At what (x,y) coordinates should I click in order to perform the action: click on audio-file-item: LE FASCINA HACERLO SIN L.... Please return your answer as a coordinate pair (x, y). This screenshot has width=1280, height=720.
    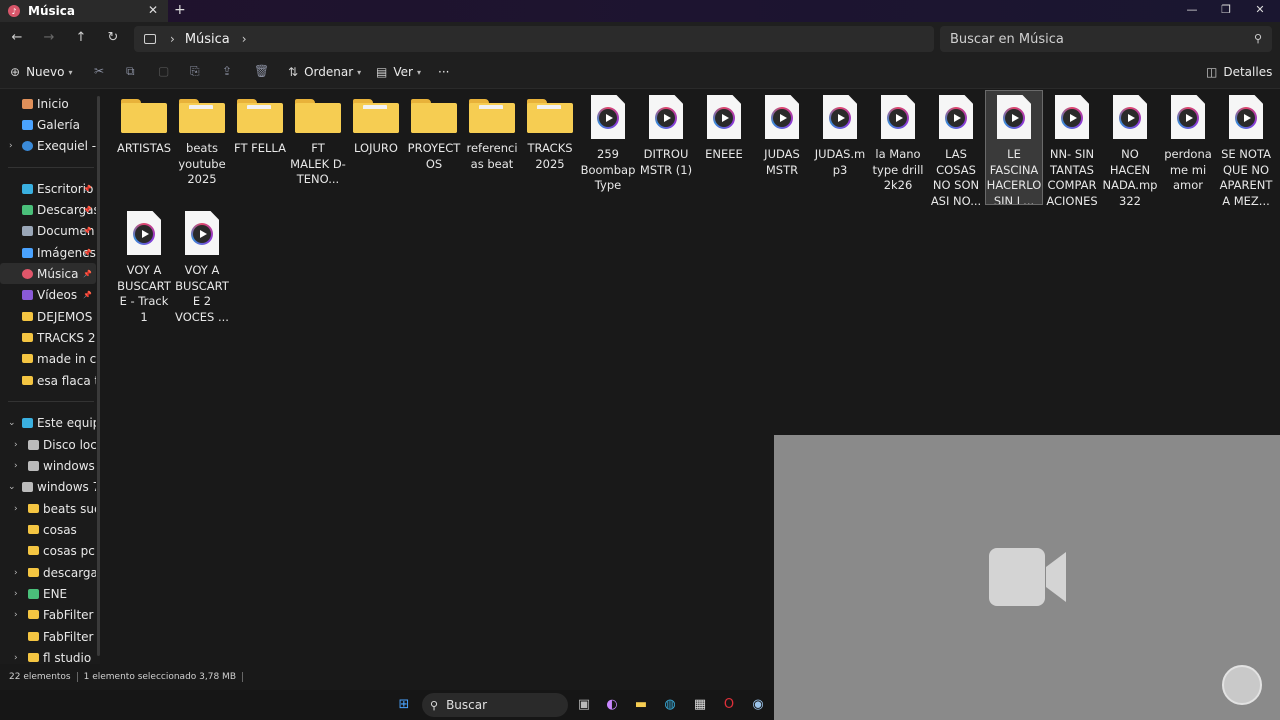
    Looking at the image, I should click on (1014, 149).